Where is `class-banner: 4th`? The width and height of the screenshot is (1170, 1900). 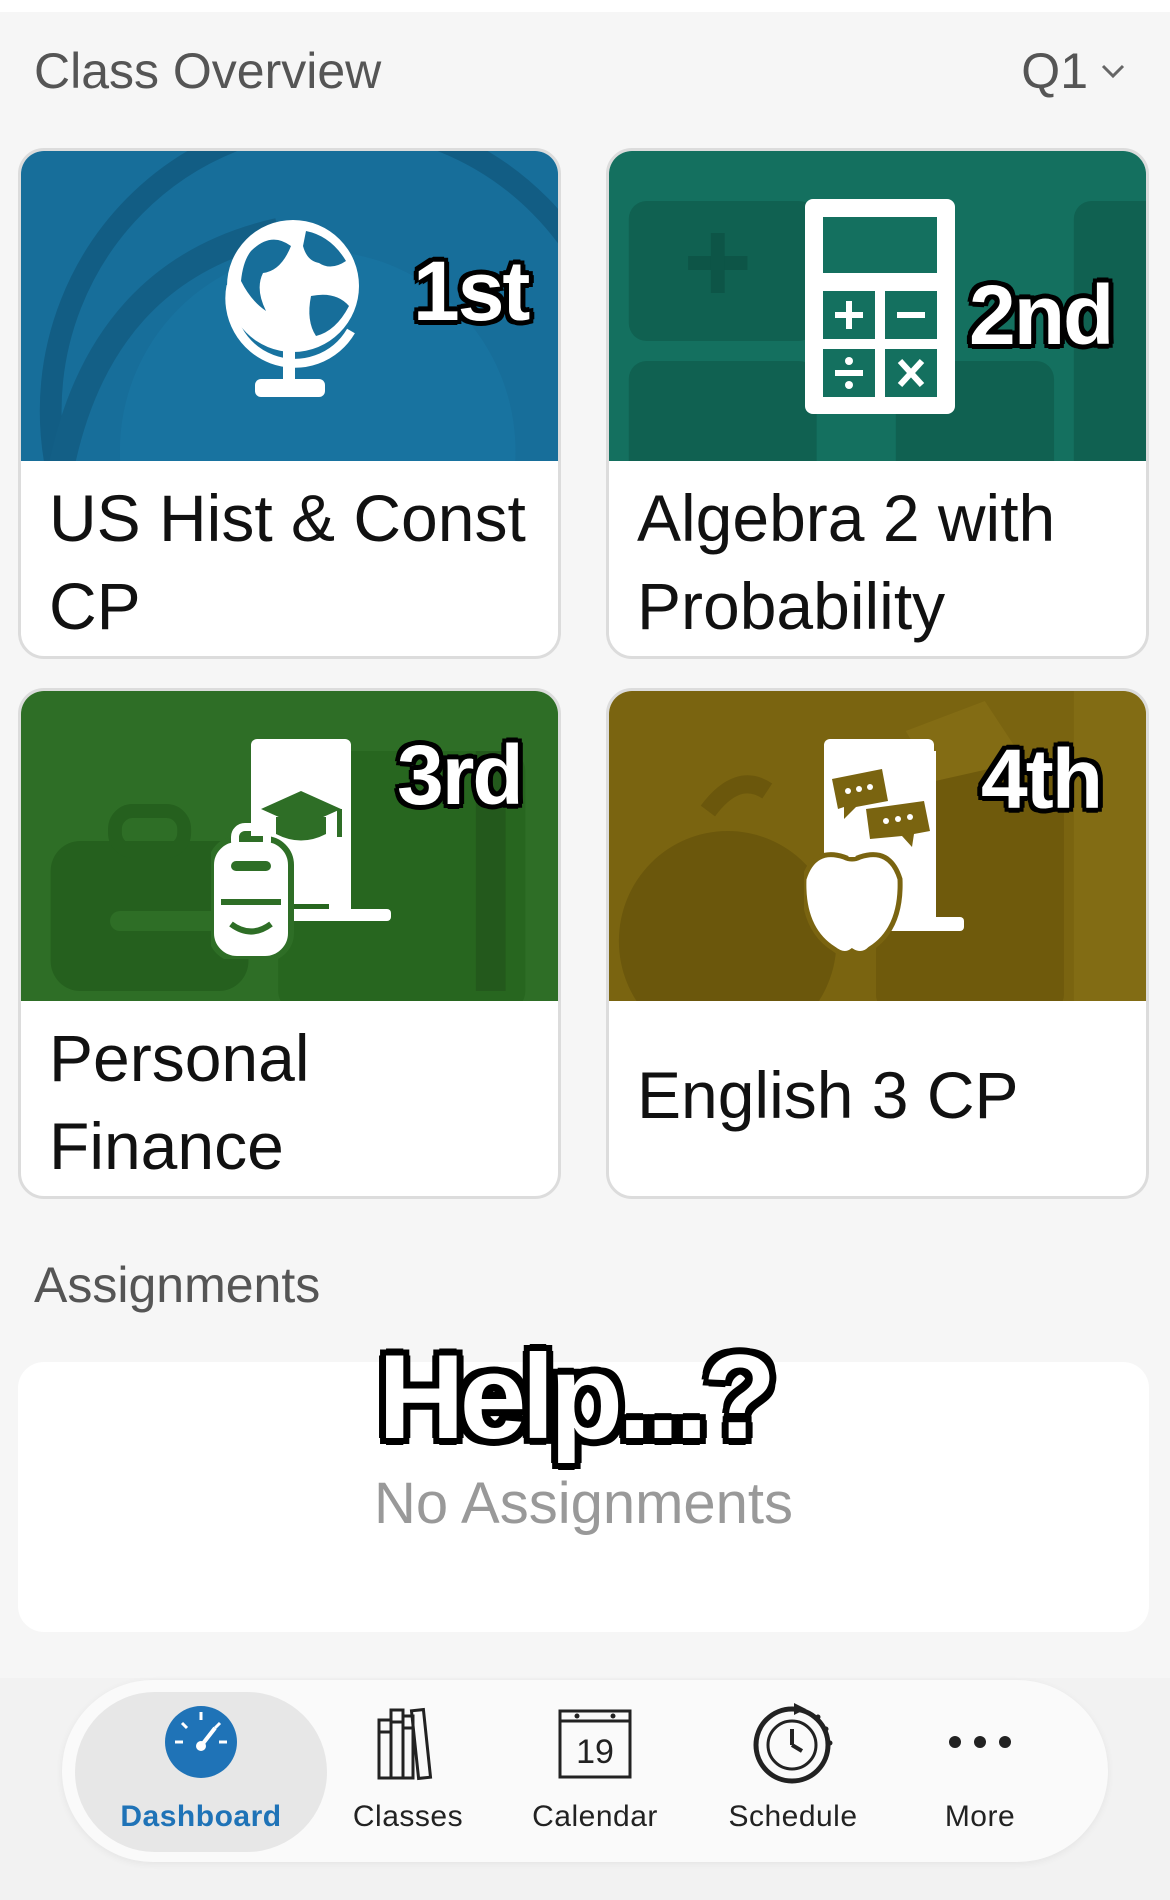
class-banner: 4th is located at coordinates (877, 846).